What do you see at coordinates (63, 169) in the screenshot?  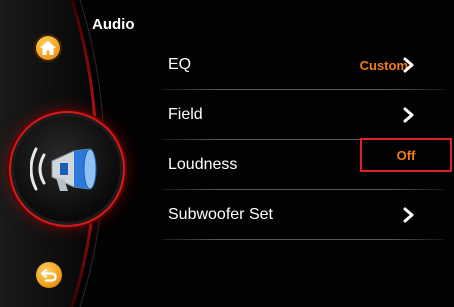 I see `speaker-megaphone-icon` at bounding box center [63, 169].